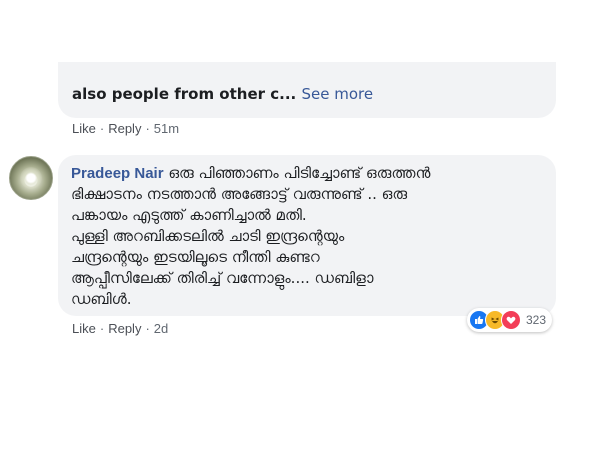 This screenshot has height=450, width=600. I want to click on avatar, so click(31, 178).